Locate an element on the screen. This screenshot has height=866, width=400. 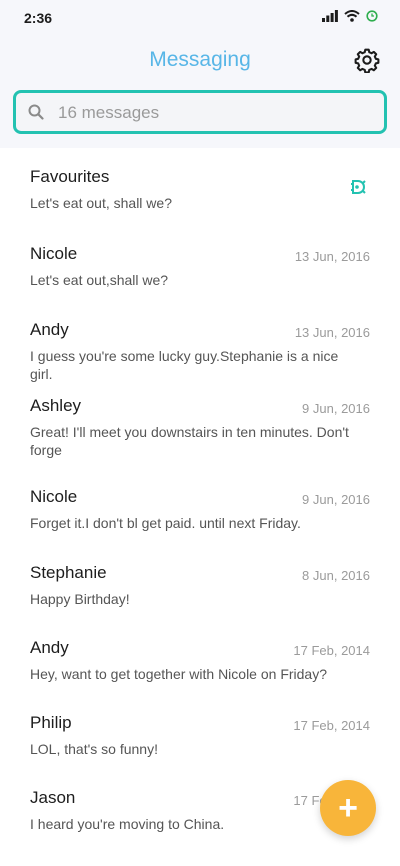
status-bar: 2:36 is located at coordinates (200, 18).